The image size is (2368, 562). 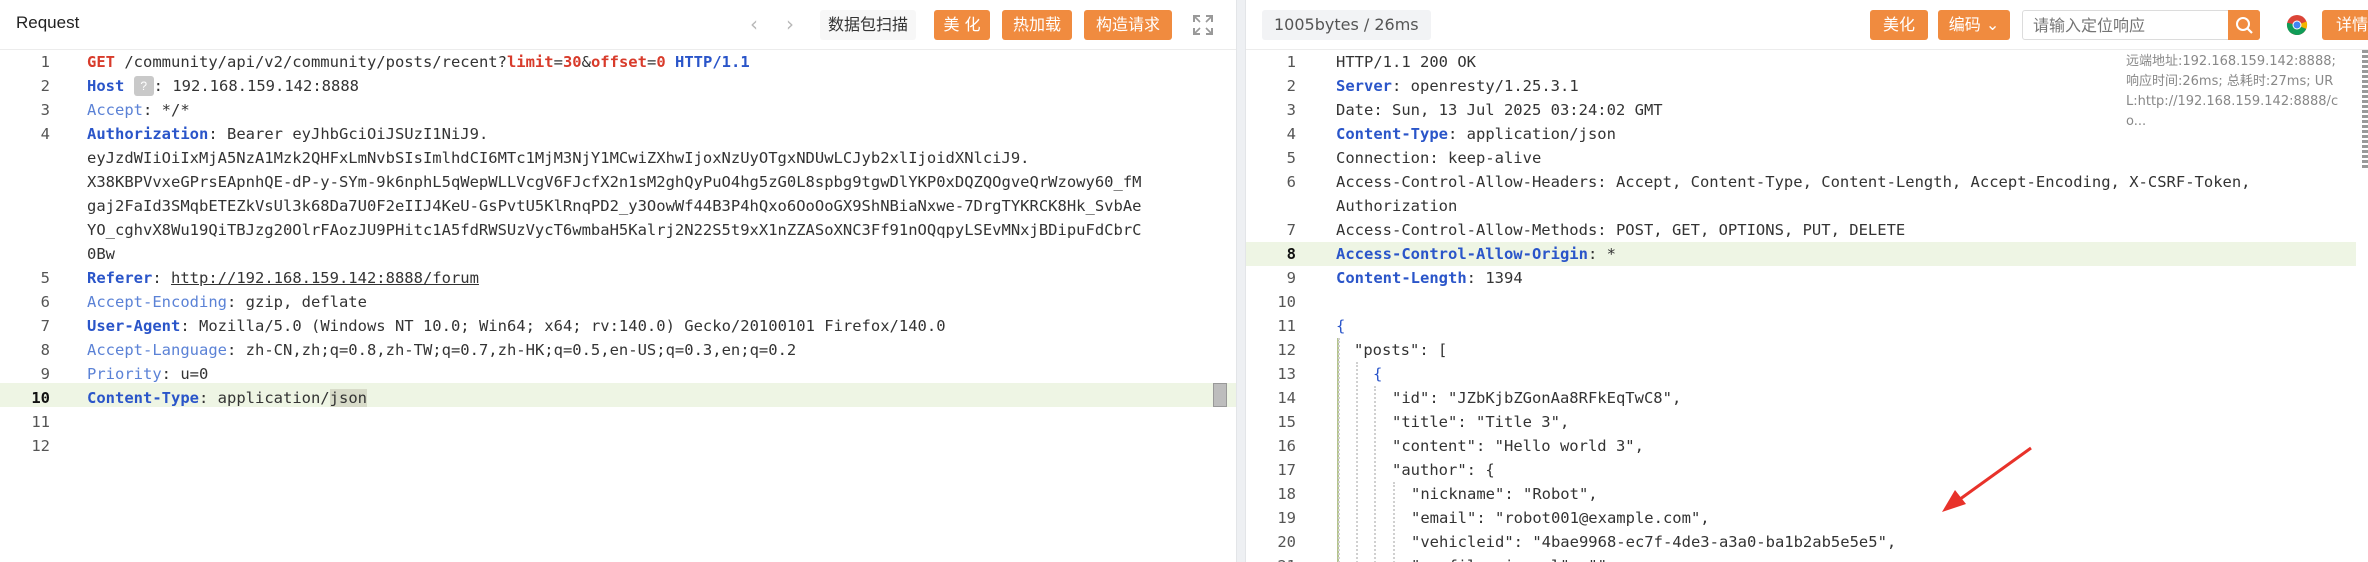 I want to click on status-line: HTTP/1.1 200 OK, so click(x=1406, y=62).